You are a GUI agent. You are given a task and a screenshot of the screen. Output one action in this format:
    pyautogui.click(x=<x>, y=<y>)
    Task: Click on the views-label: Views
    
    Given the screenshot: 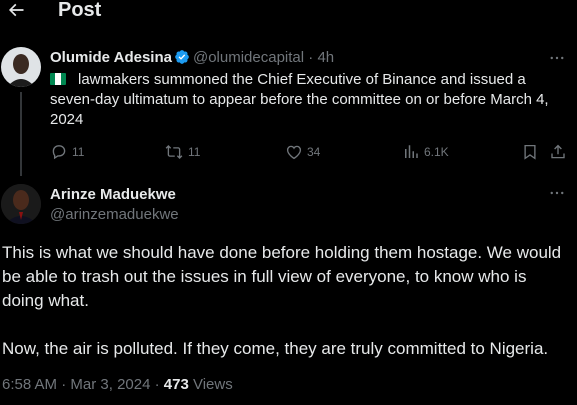 What is the action you would take?
    pyautogui.click(x=212, y=384)
    